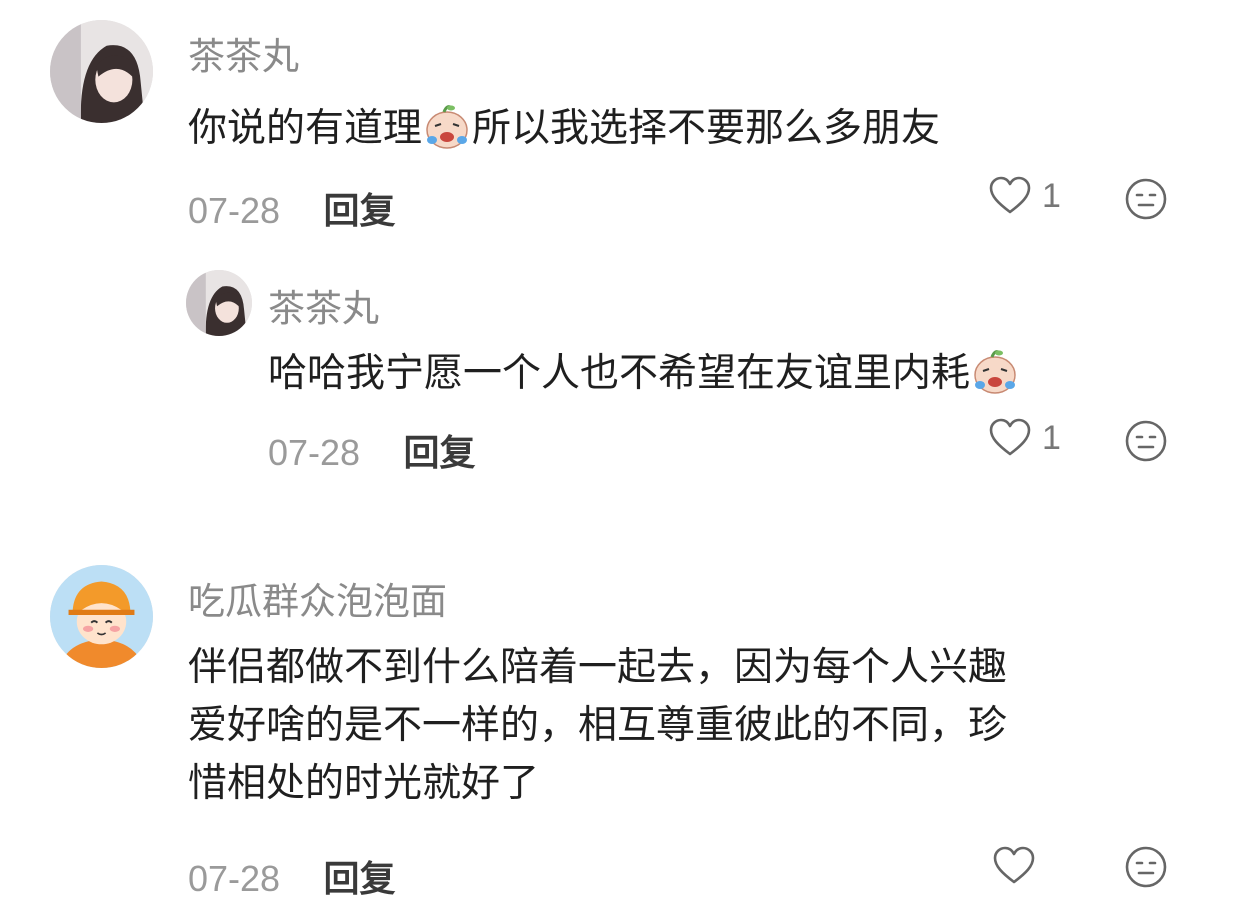 The width and height of the screenshot is (1236, 905). What do you see at coordinates (317, 598) in the screenshot?
I see `username: 吃瓜群众泡泡面` at bounding box center [317, 598].